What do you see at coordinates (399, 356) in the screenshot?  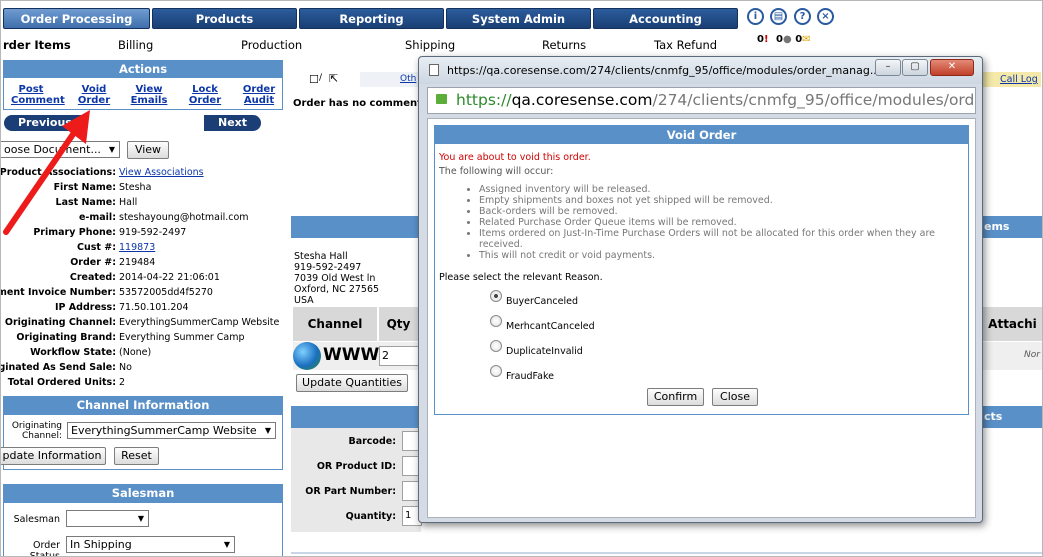 I see `qty-input: 2` at bounding box center [399, 356].